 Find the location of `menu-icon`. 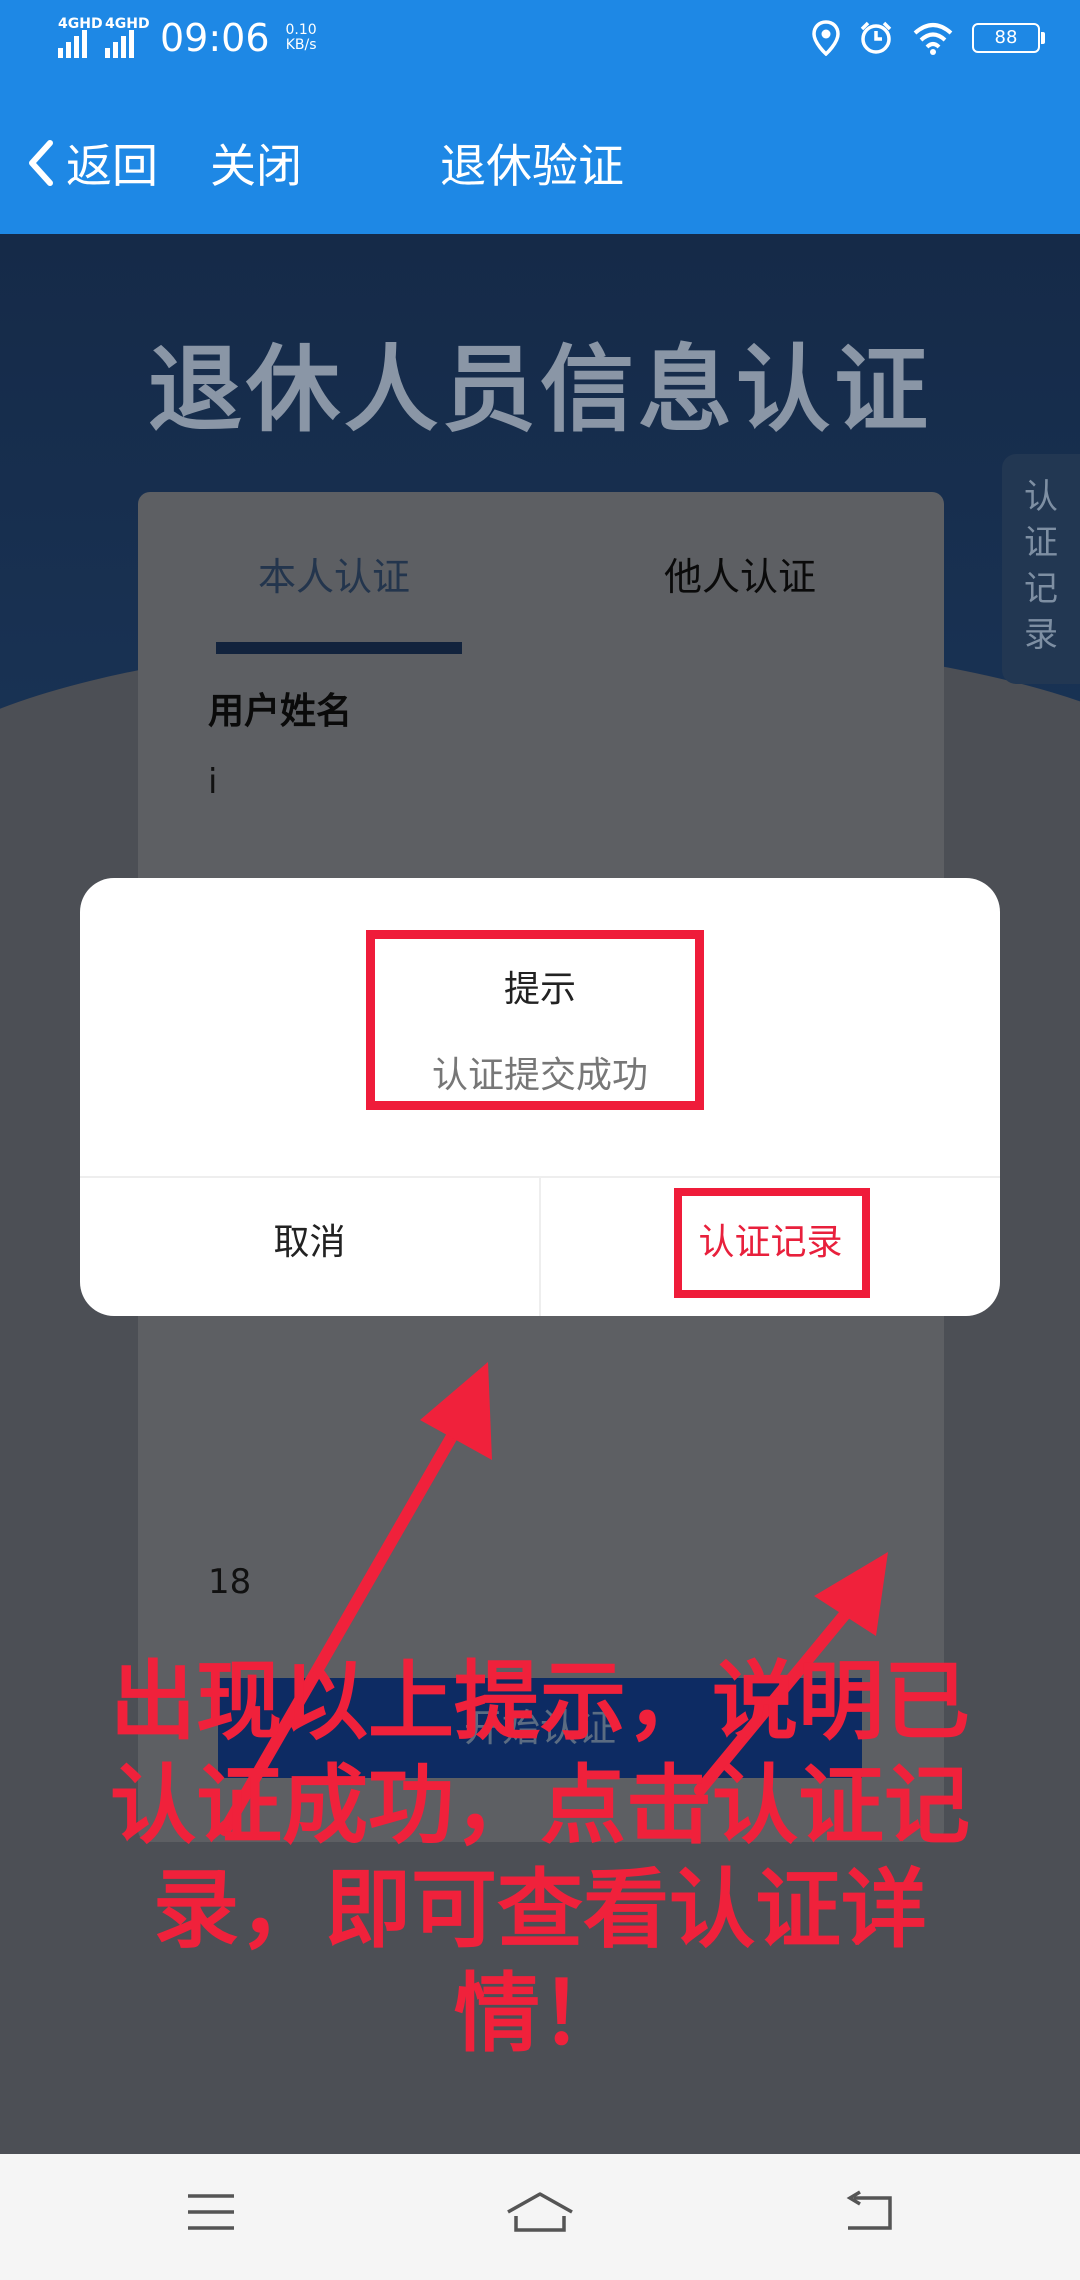

menu-icon is located at coordinates (211, 2212).